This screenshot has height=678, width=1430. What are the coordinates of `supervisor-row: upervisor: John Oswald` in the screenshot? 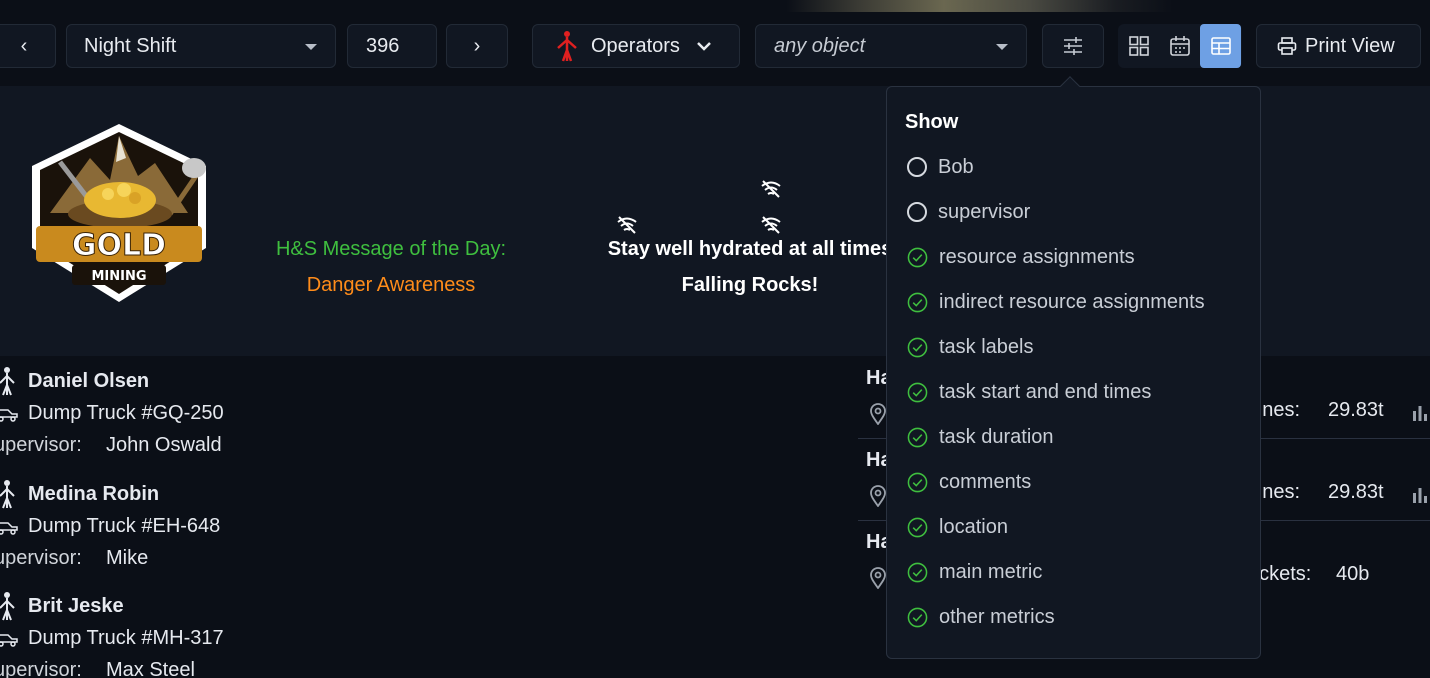 It's located at (111, 445).